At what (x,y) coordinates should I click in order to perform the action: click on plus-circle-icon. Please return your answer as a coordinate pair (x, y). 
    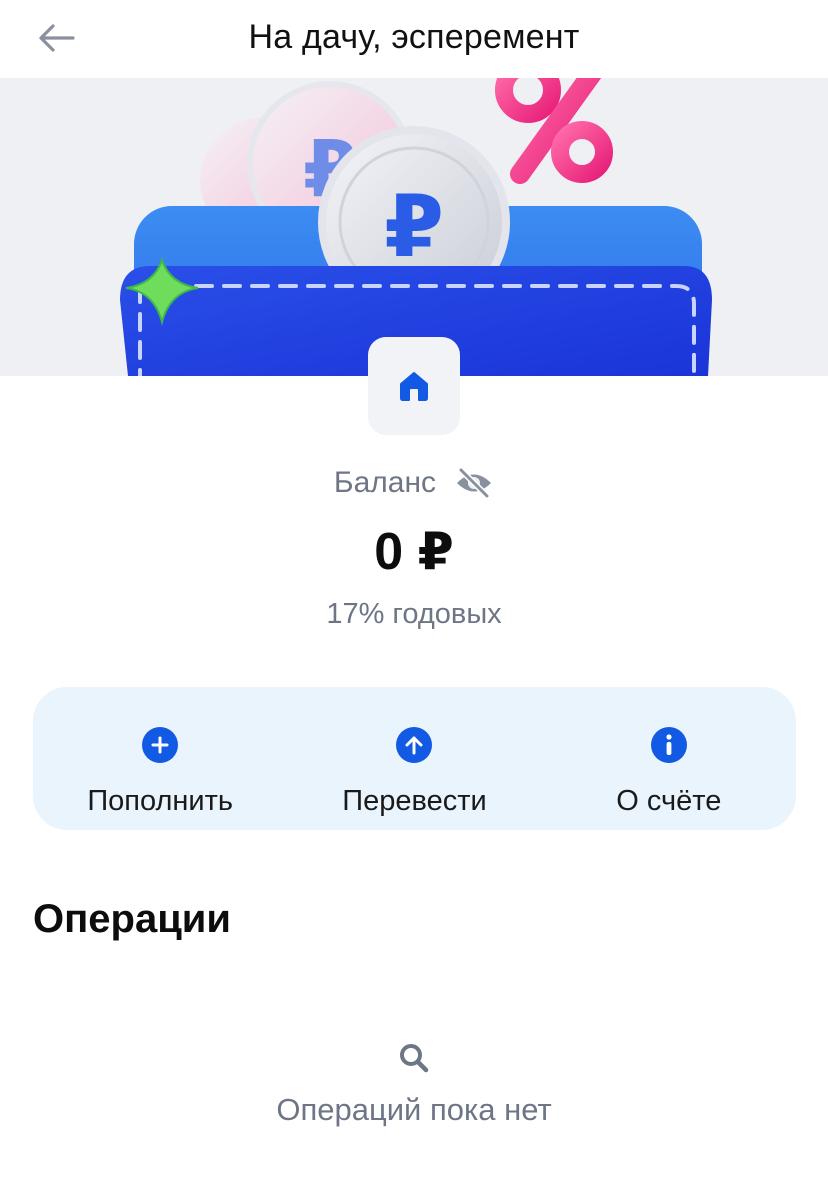
    Looking at the image, I should click on (160, 745).